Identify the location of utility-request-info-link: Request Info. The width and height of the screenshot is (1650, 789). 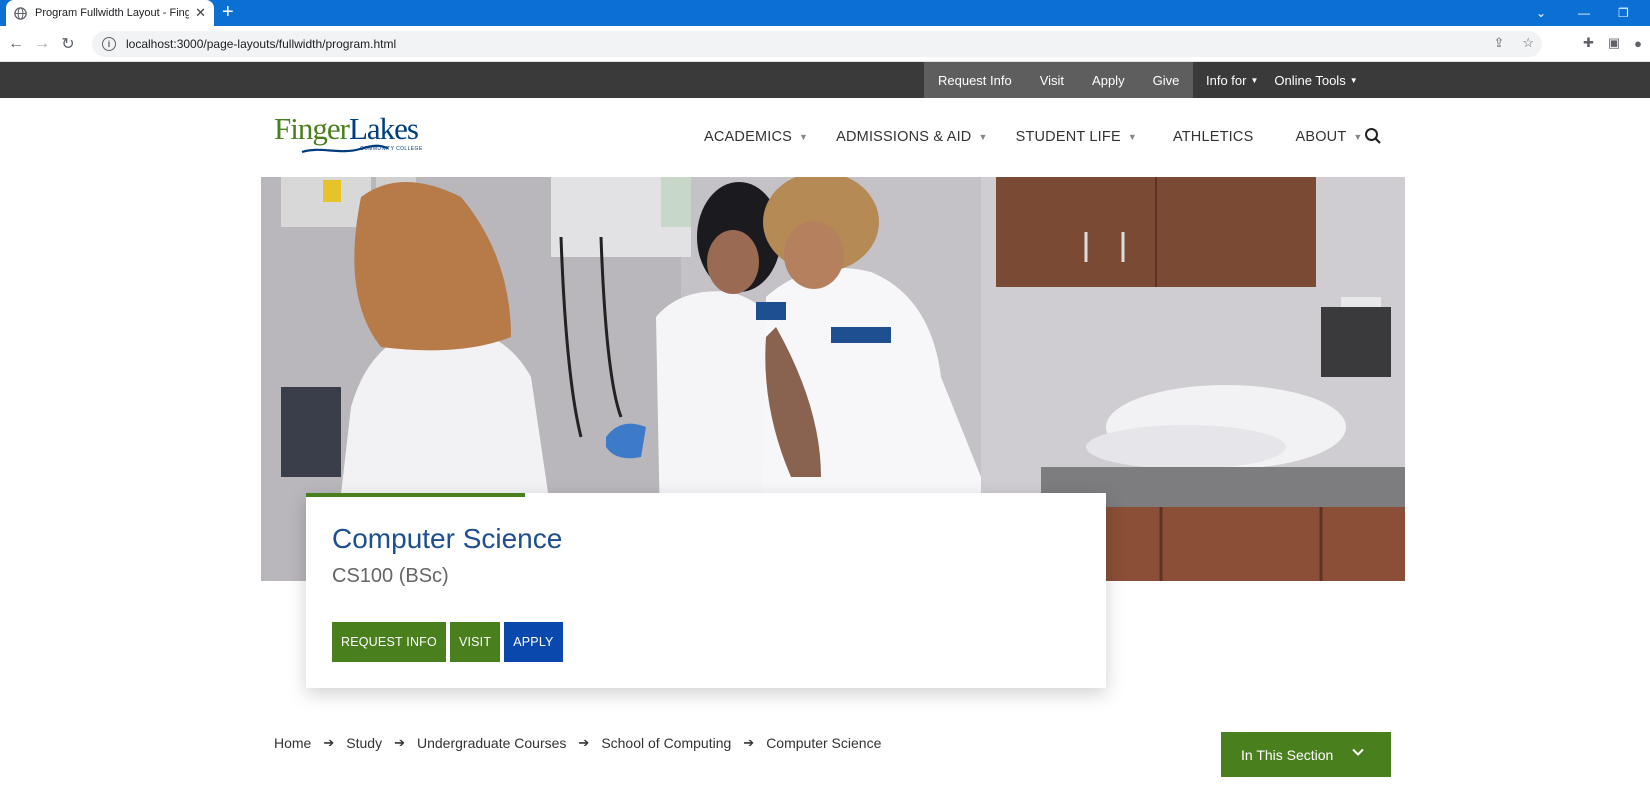
(975, 80).